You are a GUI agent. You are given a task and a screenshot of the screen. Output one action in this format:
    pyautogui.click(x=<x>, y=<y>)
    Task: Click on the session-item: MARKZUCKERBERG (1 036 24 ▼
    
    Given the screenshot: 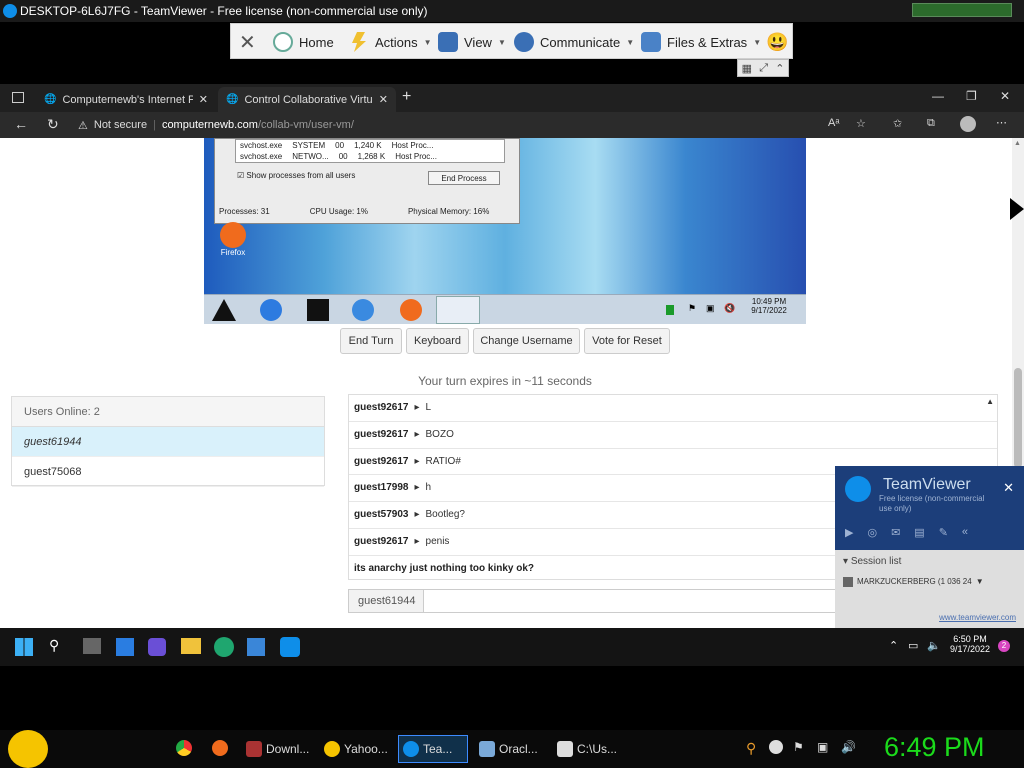 What is the action you would take?
    pyautogui.click(x=929, y=582)
    